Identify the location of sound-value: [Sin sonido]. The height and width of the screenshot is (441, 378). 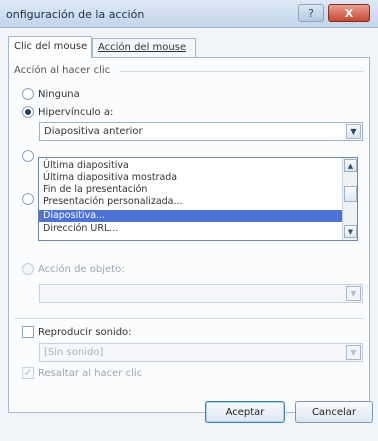
(74, 352).